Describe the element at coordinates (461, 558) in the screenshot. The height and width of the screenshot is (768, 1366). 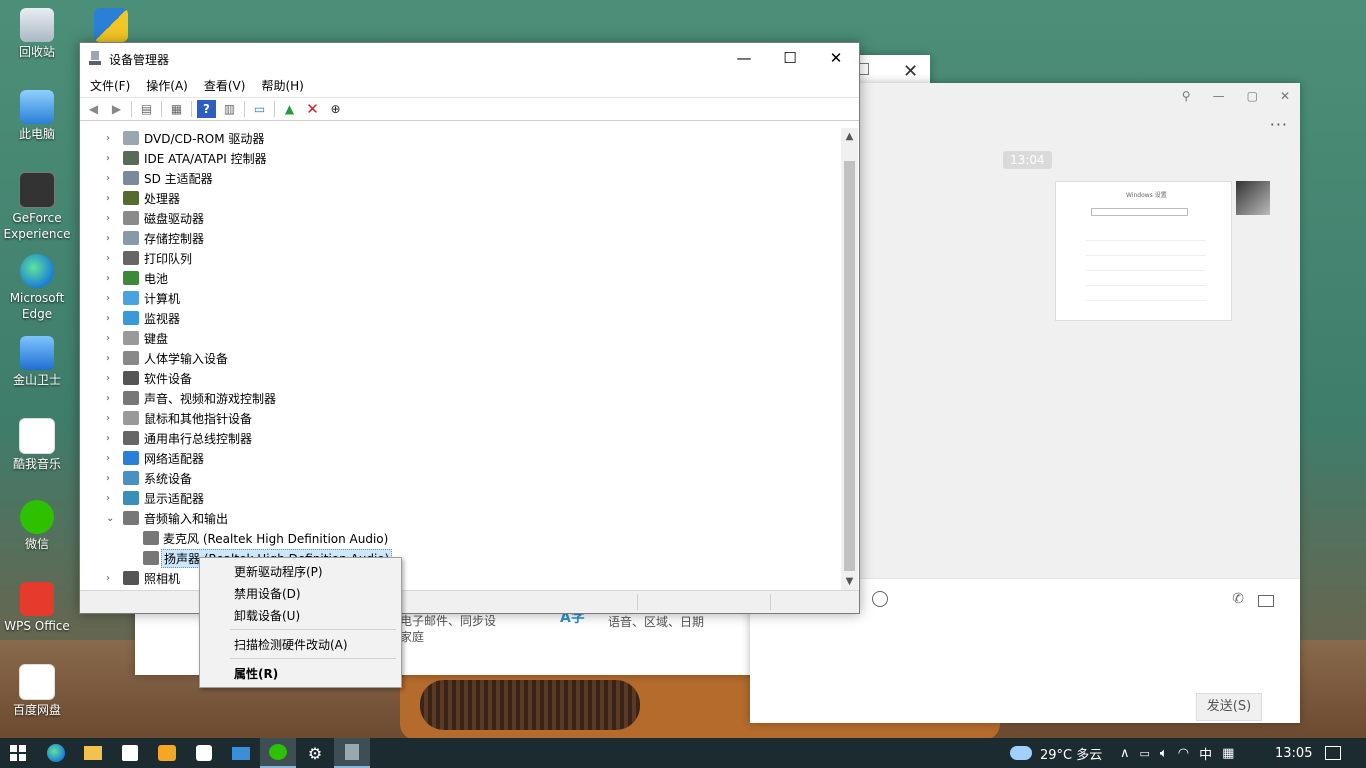
I see `tree-child-row: 扬声器 (Realtek High Definition Audio)` at that location.